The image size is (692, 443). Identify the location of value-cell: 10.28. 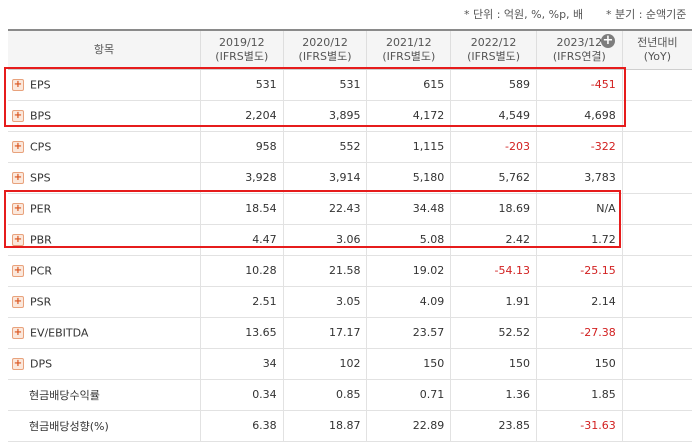
(241, 271).